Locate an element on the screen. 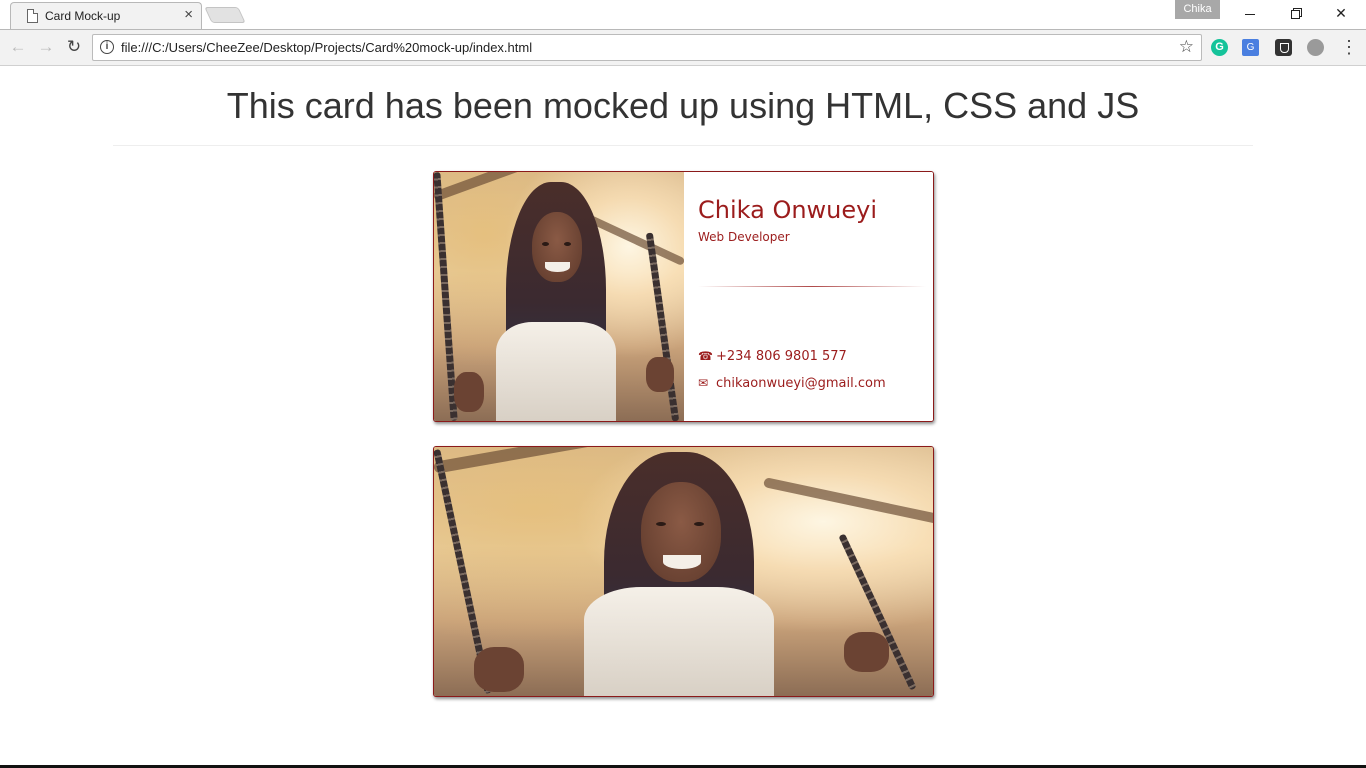 Image resolution: width=1366 pixels, height=768 pixels. profile-photo-large is located at coordinates (683, 571).